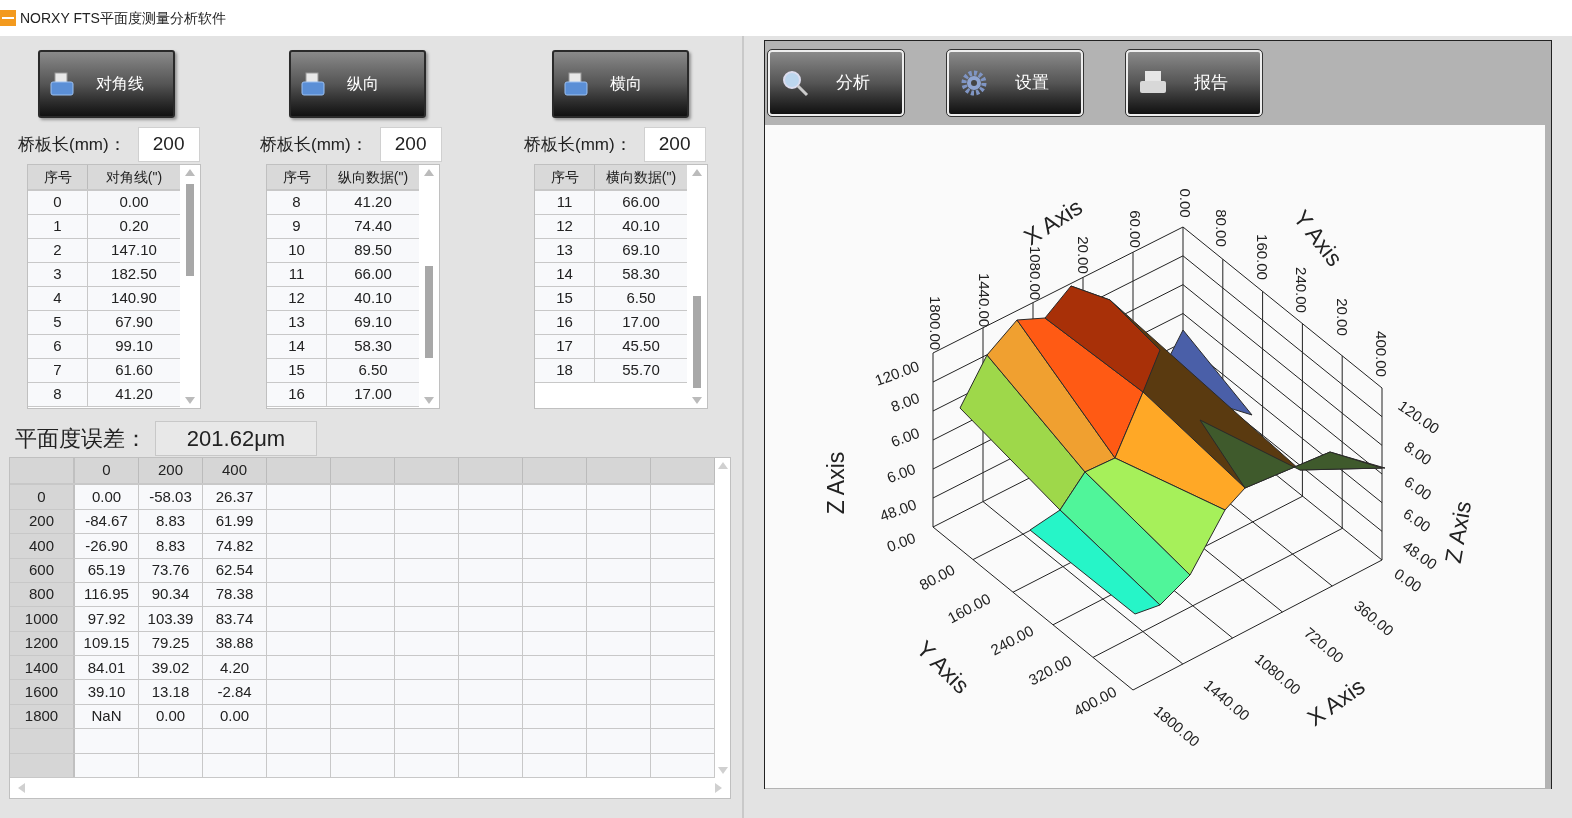  Describe the element at coordinates (641, 274) in the screenshot. I see `table-cell-text: 58.30` at that location.